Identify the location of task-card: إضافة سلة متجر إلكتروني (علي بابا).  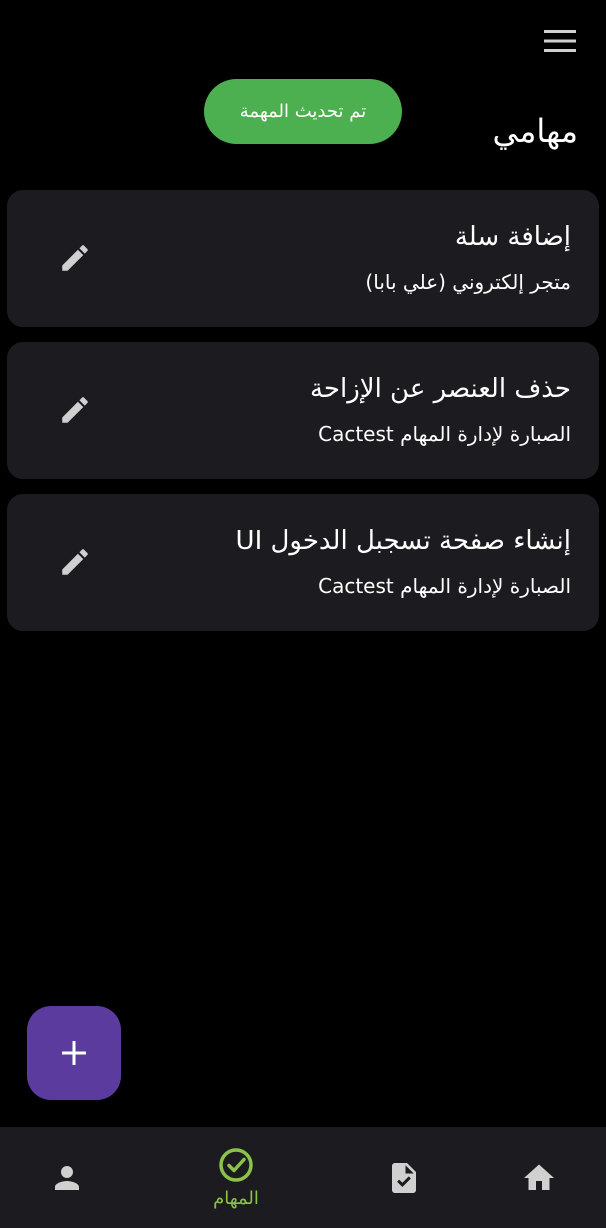
(303, 258).